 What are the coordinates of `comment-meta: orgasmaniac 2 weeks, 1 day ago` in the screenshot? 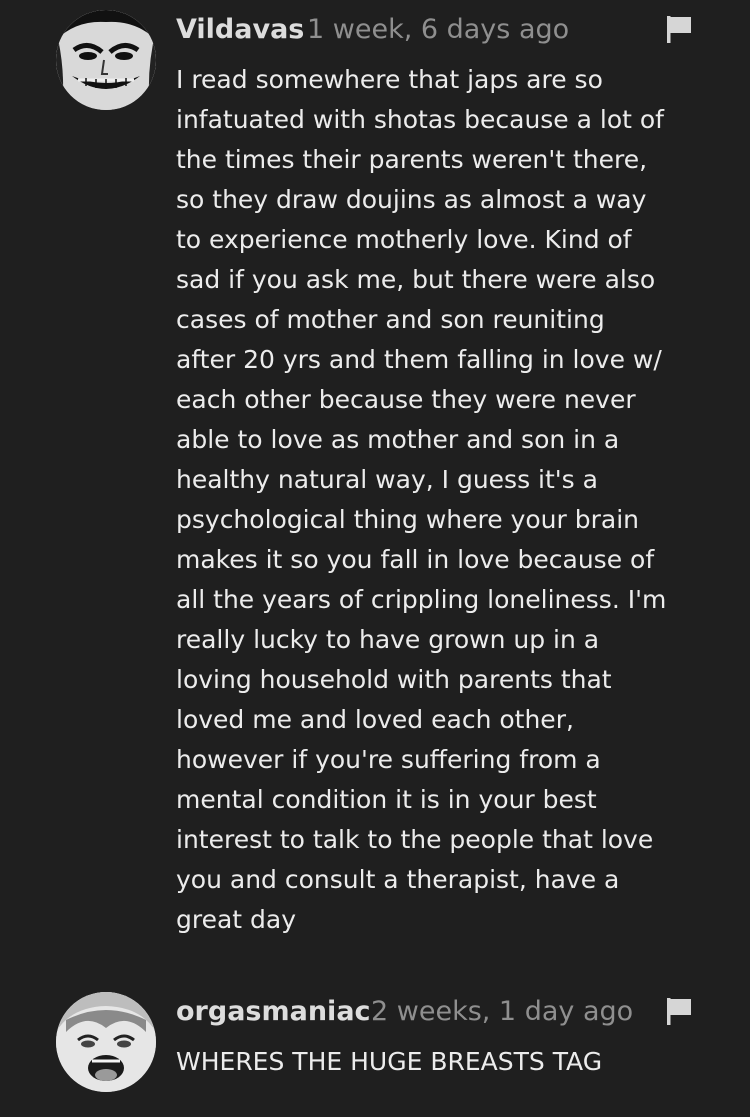 It's located at (435, 1012).